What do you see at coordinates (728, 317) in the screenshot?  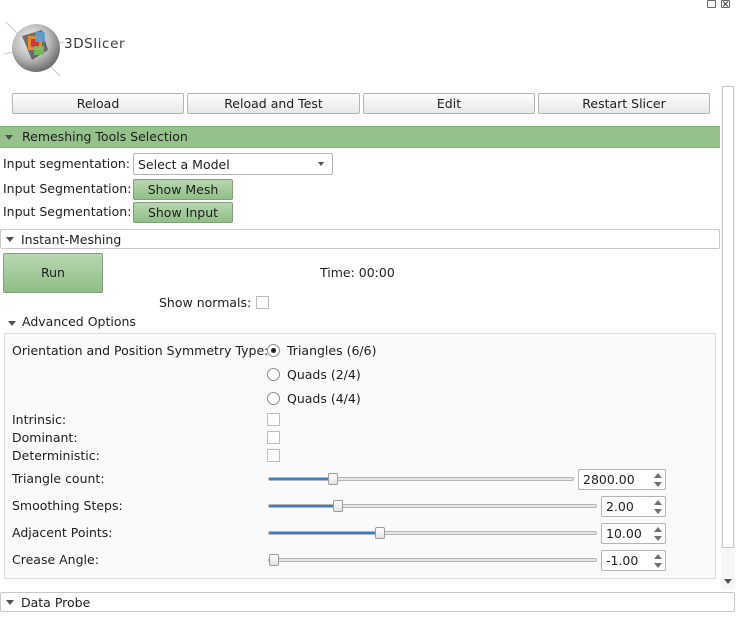 I see `scrollbar-thumb` at bounding box center [728, 317].